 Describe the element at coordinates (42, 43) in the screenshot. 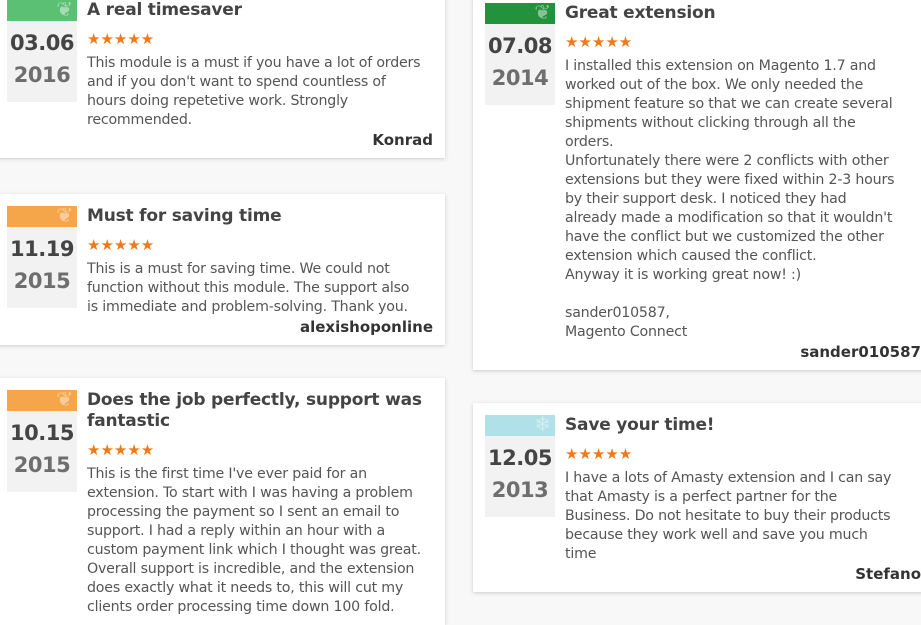

I see `review-date-day: 03.06` at that location.